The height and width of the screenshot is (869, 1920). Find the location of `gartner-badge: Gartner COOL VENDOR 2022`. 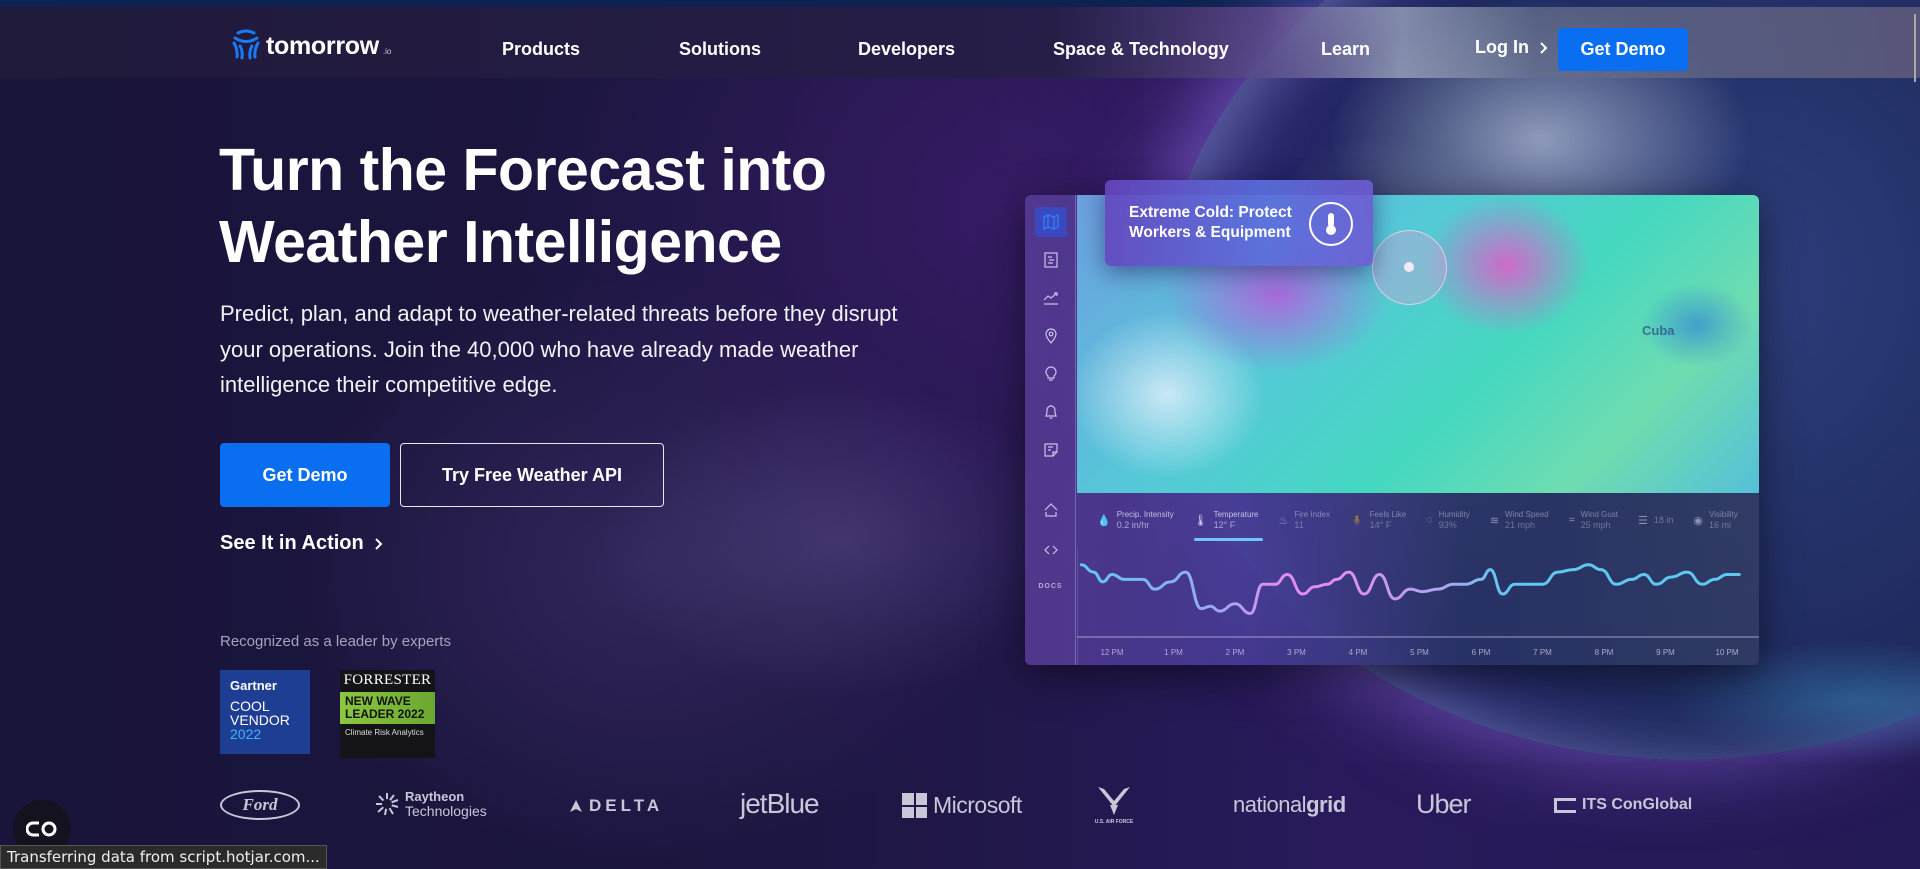

gartner-badge: Gartner COOL VENDOR 2022 is located at coordinates (265, 712).